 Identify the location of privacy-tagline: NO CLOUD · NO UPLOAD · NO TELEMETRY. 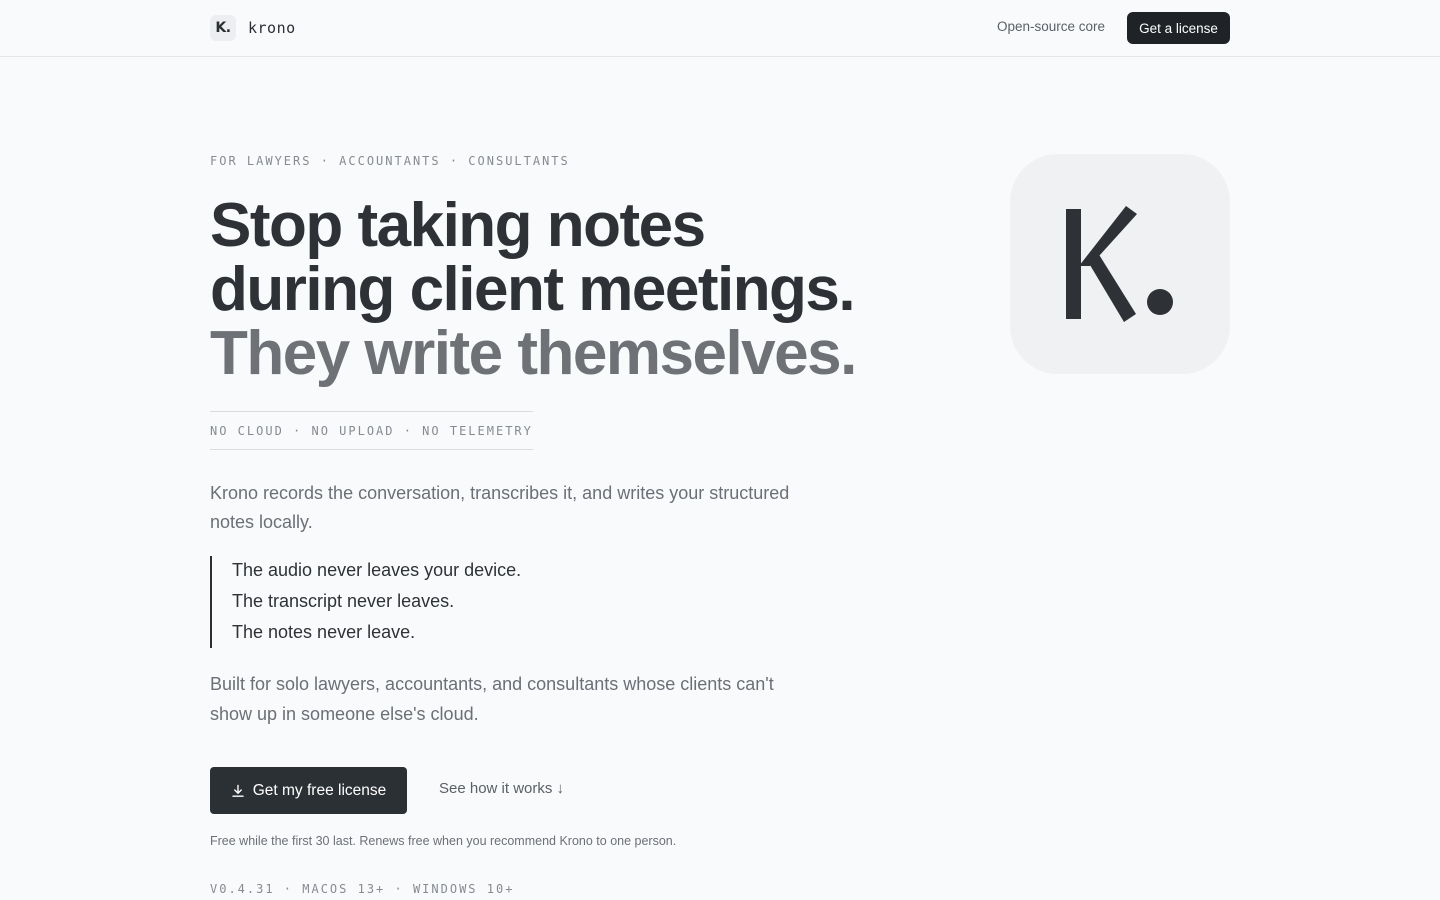
(371, 430).